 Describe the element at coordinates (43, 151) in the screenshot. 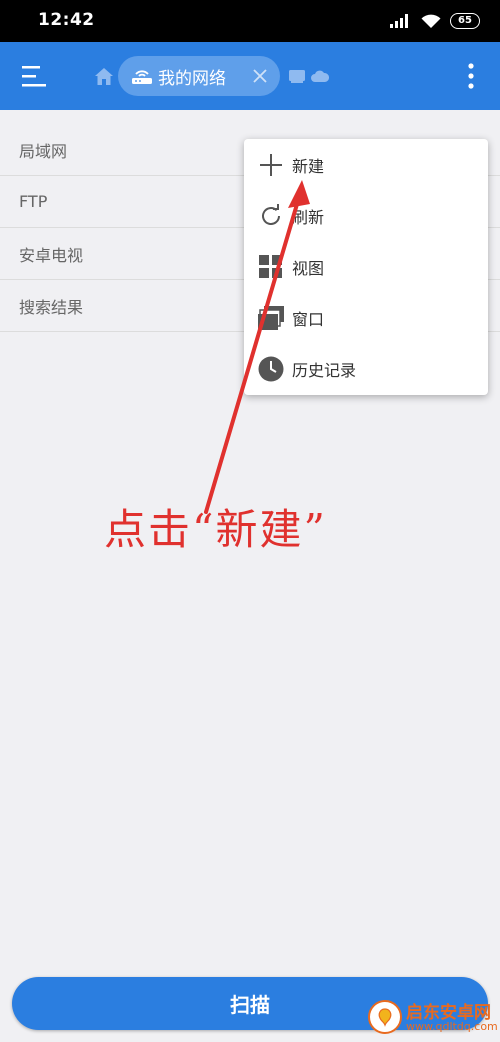

I see `list-item-label: 局域网` at that location.